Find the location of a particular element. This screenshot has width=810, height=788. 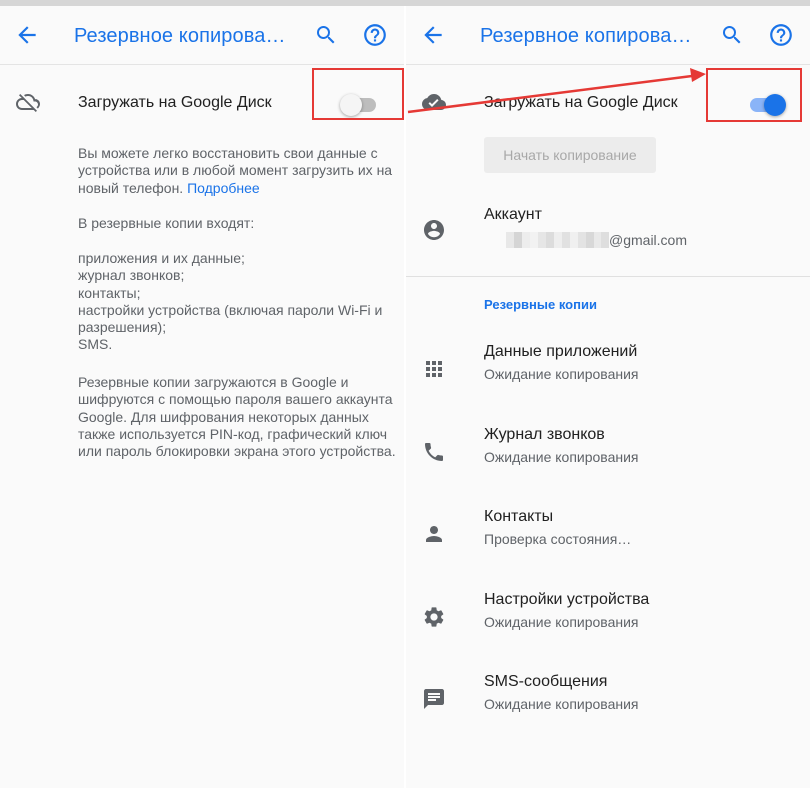

item-title: Настройки устройства is located at coordinates (567, 599).